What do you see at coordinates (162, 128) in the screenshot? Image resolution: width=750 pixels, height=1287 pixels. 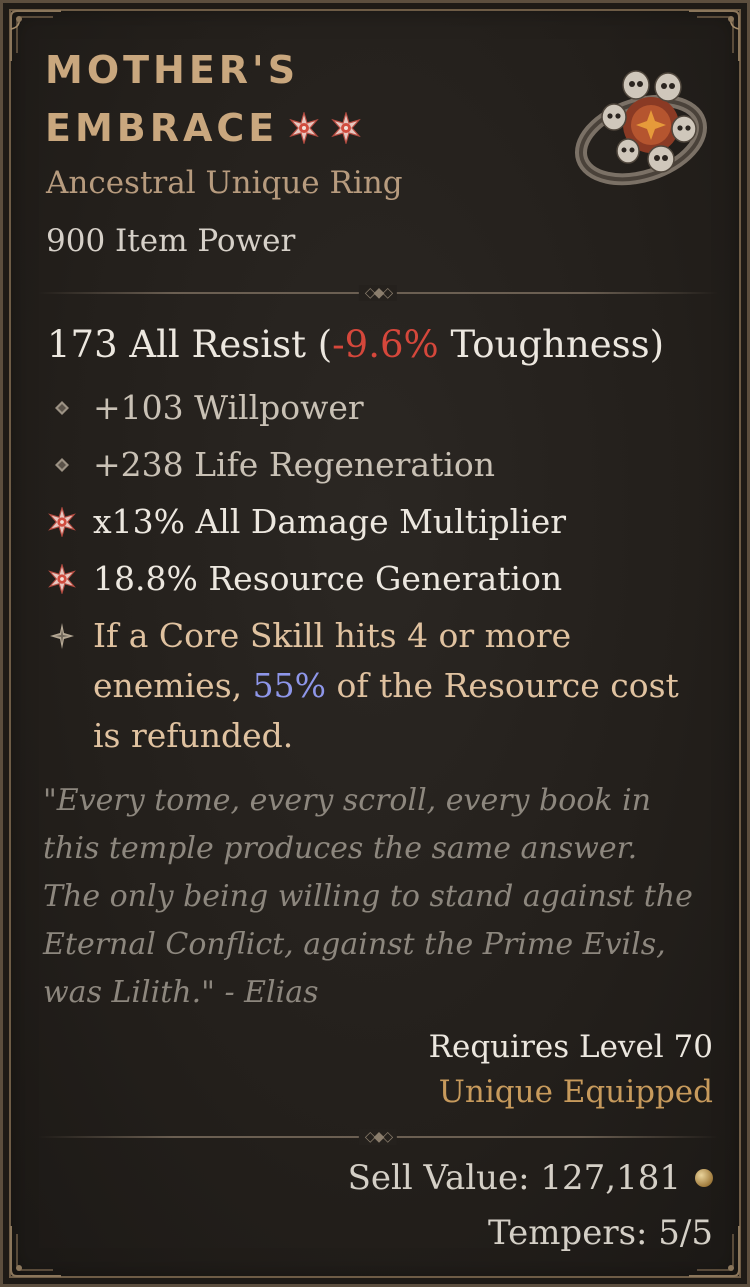 I see `item-name-line2: EMBRACE` at bounding box center [162, 128].